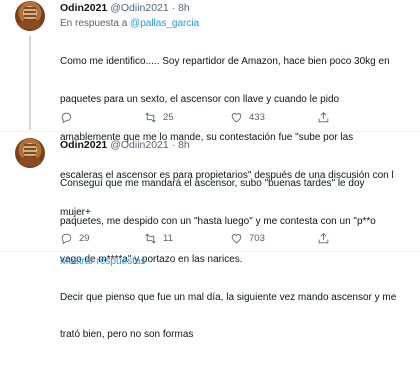  Describe the element at coordinates (164, 23) in the screenshot. I see `reply-mention-link: @pallas_garcia` at that location.